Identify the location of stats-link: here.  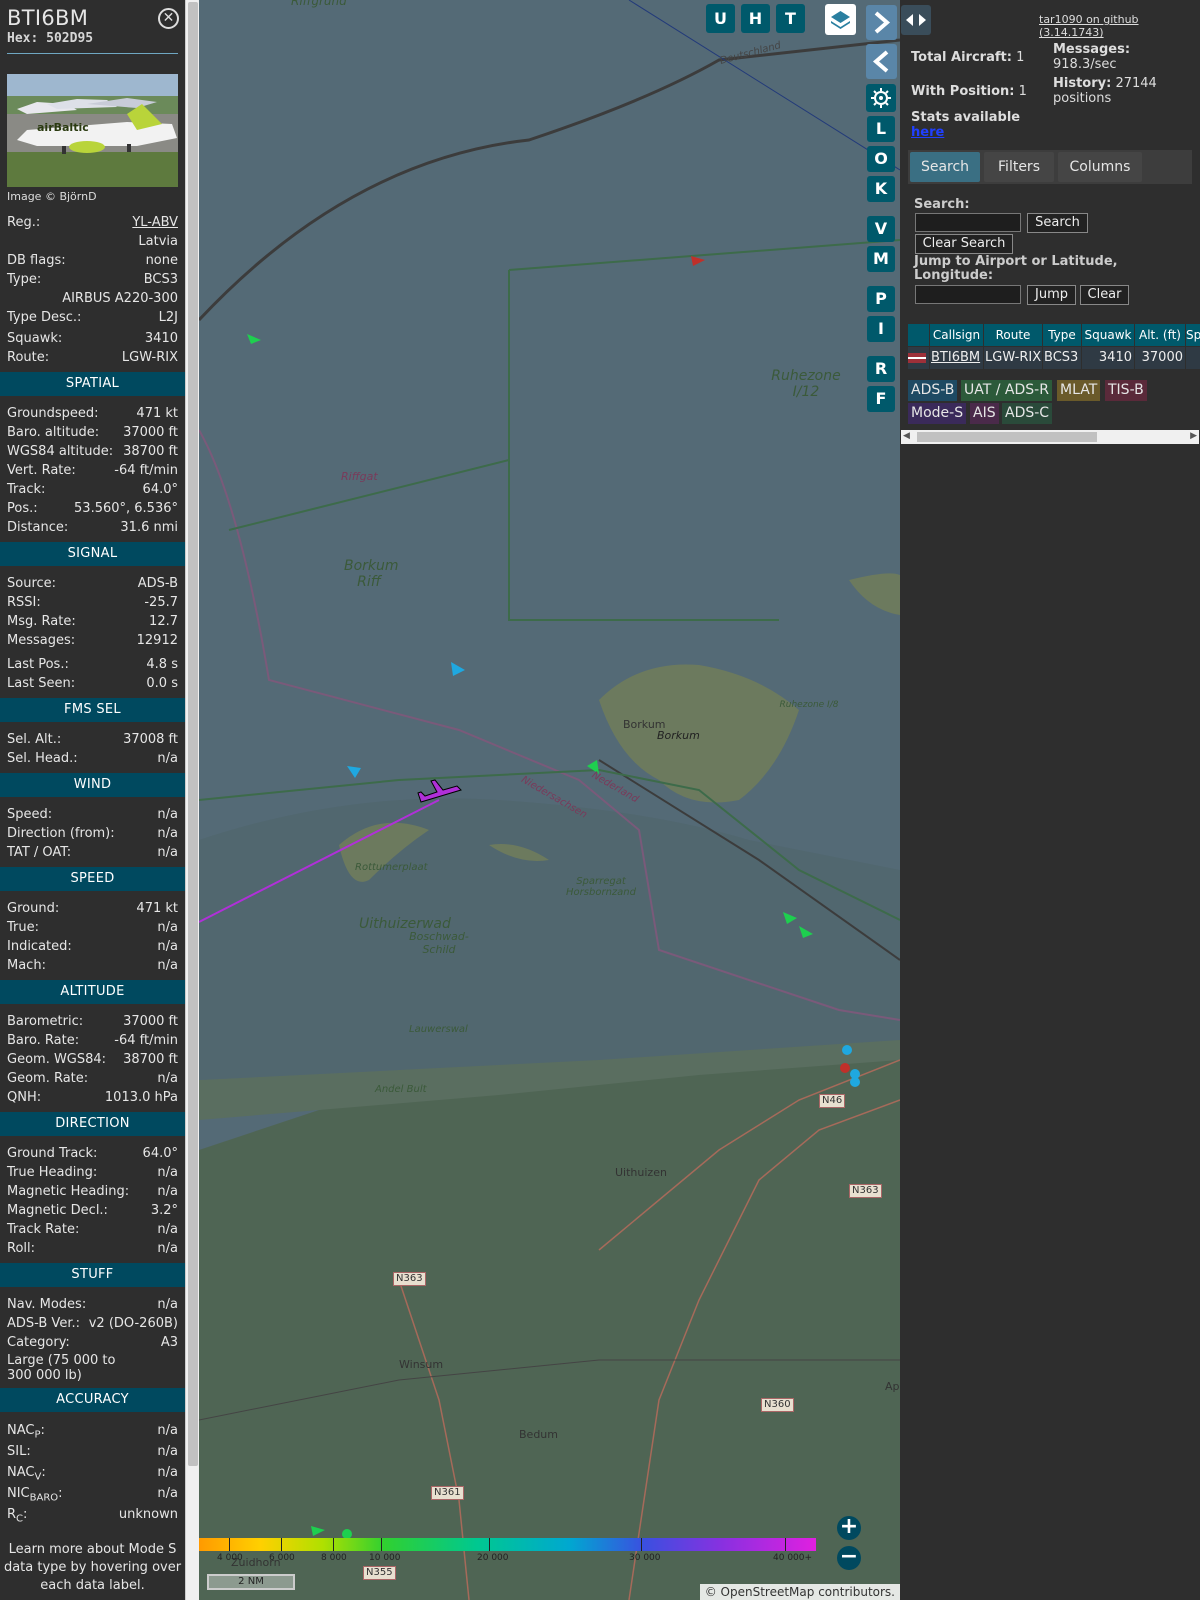
(927, 132).